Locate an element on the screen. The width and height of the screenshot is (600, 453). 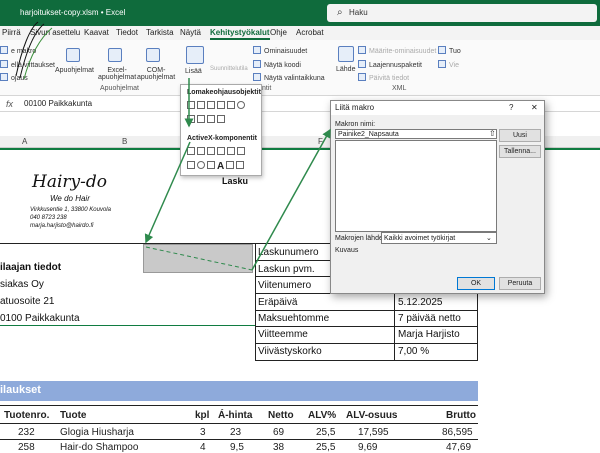
formula-input: 00100 Paikkakunta is located at coordinates (58, 103).